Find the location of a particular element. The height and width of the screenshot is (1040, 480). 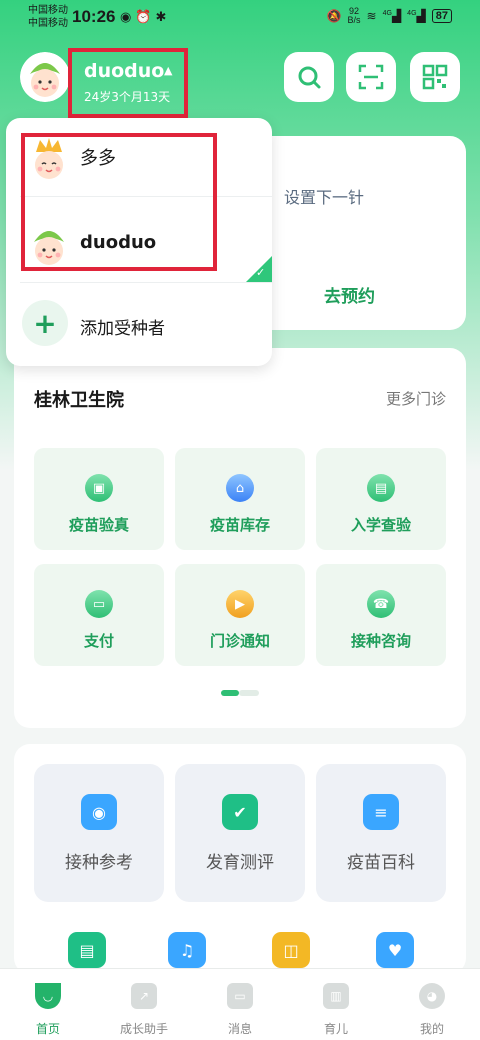

reference-icon: ◉ is located at coordinates (99, 812).